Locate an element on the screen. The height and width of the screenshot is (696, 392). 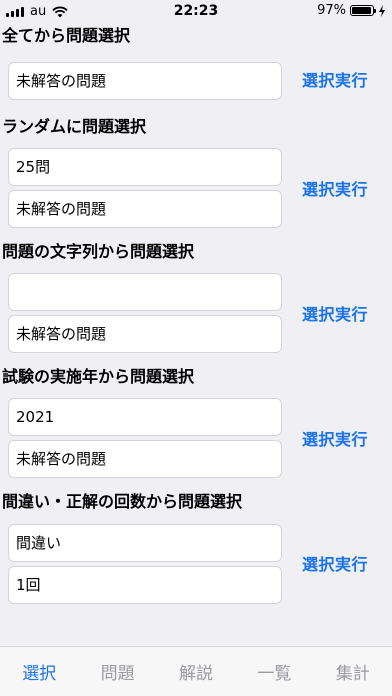
execute-all-button: 選択実行 is located at coordinates (335, 81).